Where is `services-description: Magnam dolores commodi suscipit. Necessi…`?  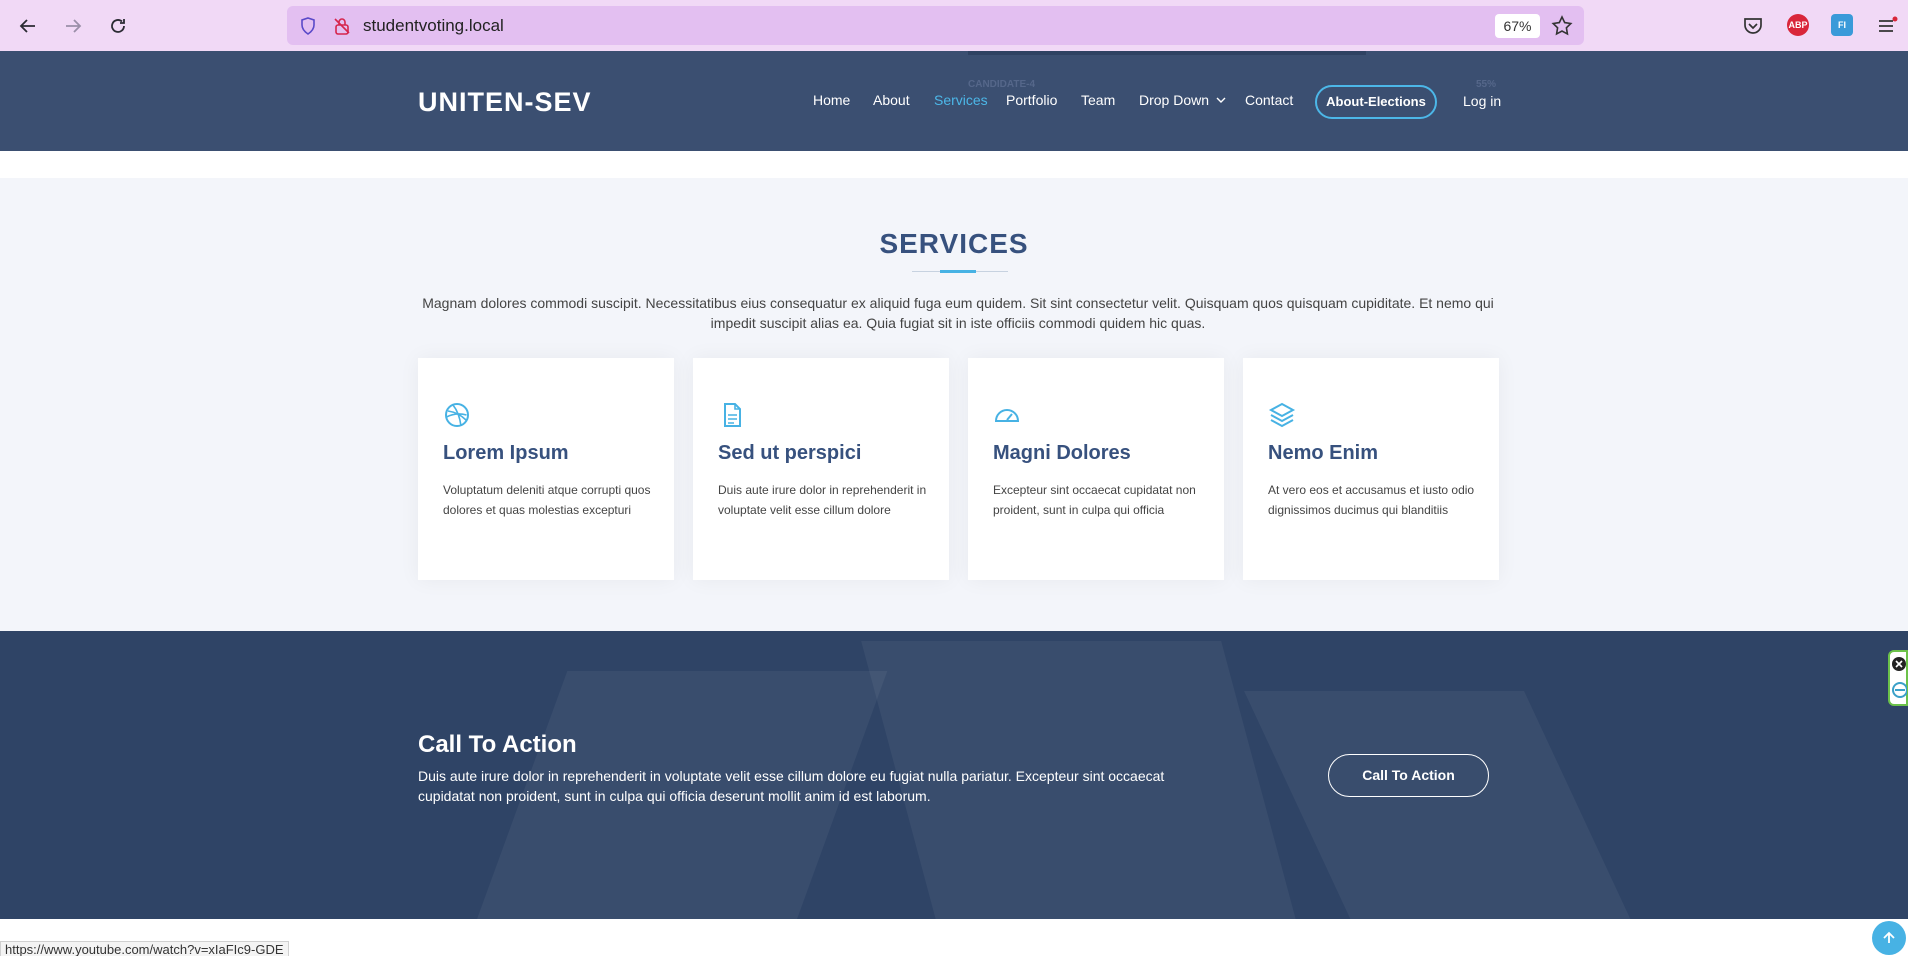
services-description: Magnam dolores commodi suscipit. Necessi… is located at coordinates (958, 313).